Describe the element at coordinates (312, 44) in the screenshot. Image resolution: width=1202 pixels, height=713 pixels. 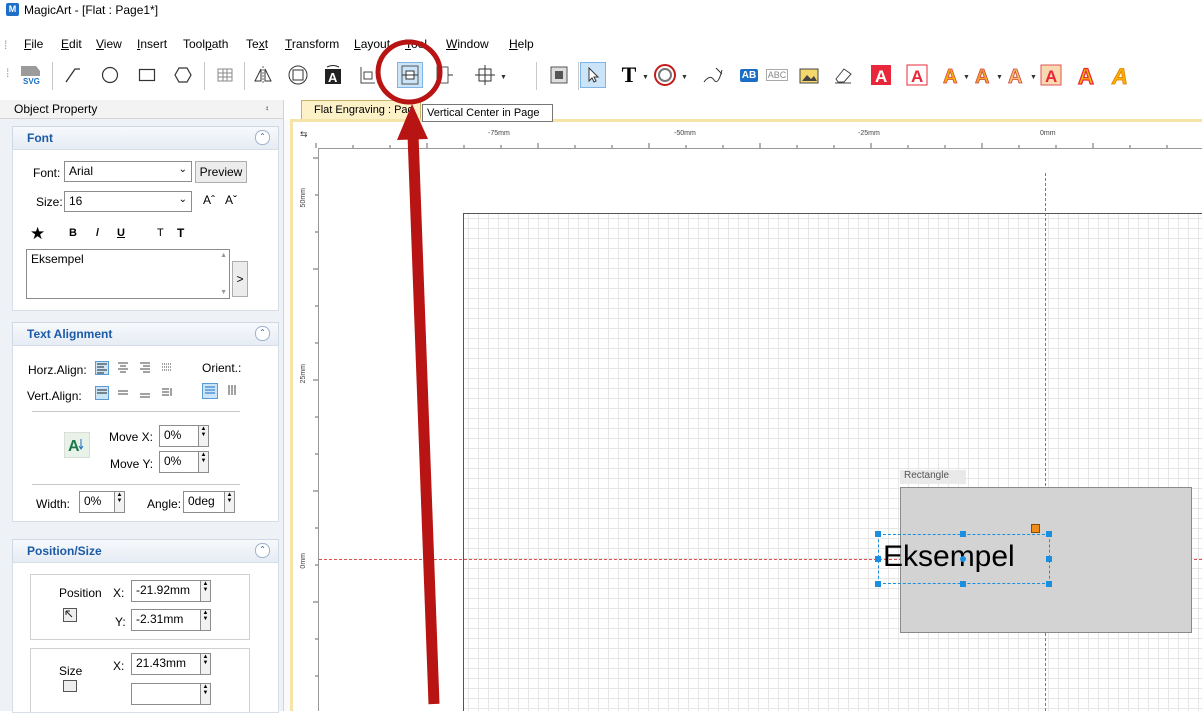
I see `menu-transform: Transform` at that location.